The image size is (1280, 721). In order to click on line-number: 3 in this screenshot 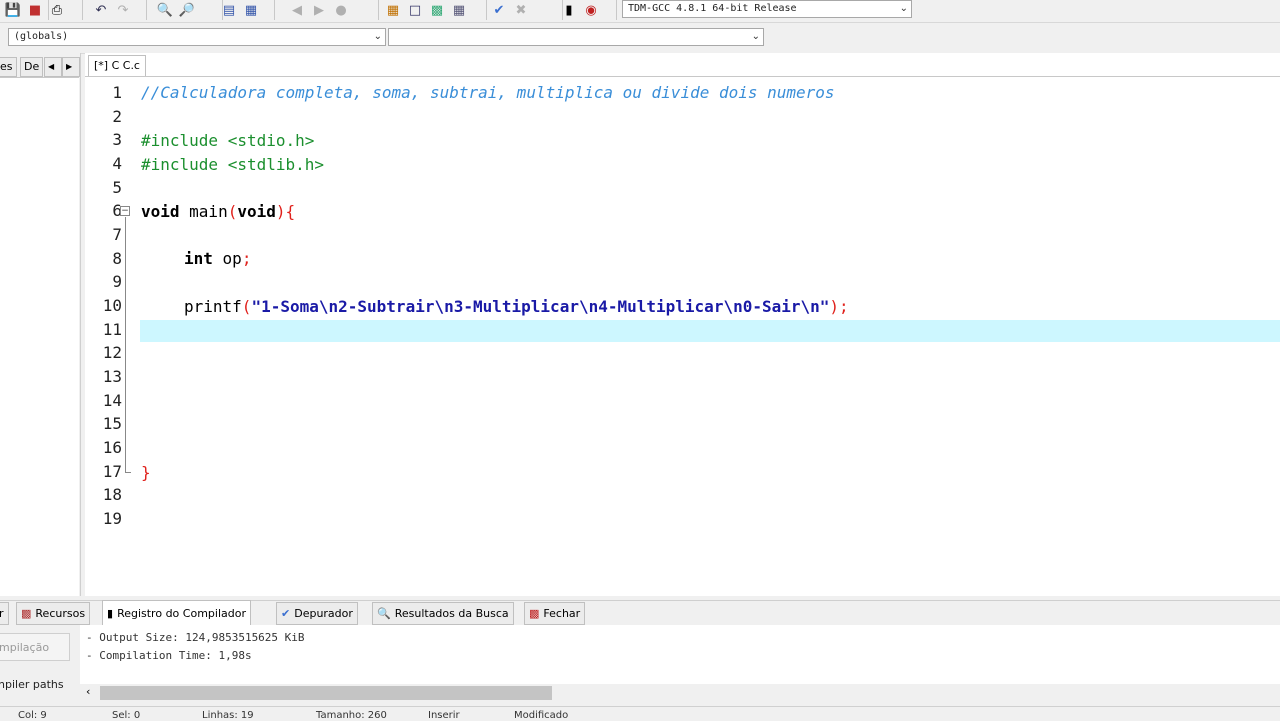, I will do `click(117, 139)`.